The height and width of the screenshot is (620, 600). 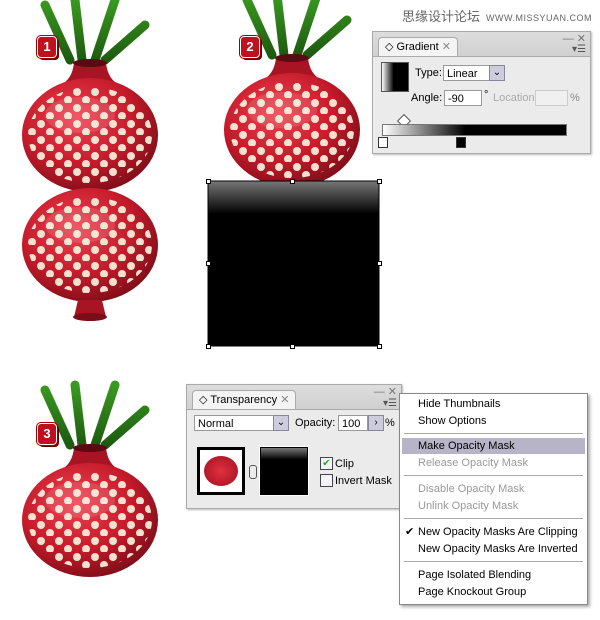 What do you see at coordinates (410, 532) in the screenshot?
I see `checkmark-icon: ✔` at bounding box center [410, 532].